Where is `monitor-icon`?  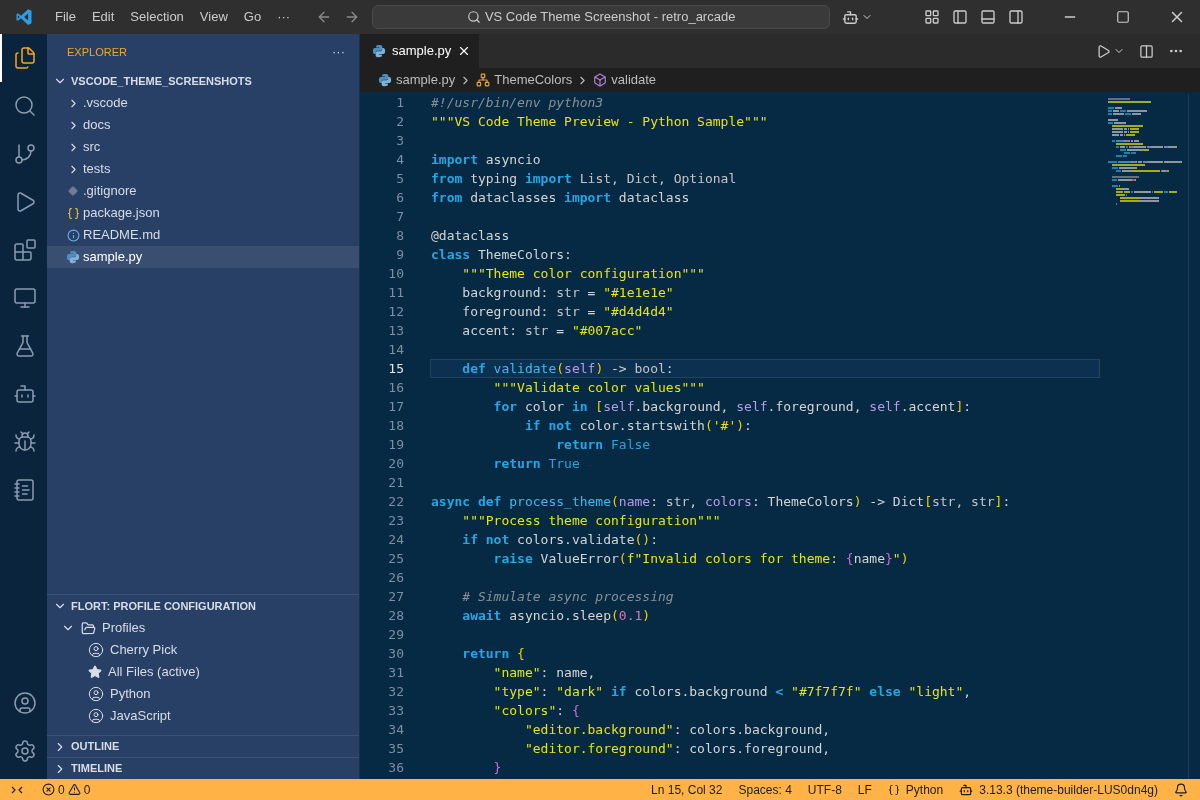
monitor-icon is located at coordinates (24, 298).